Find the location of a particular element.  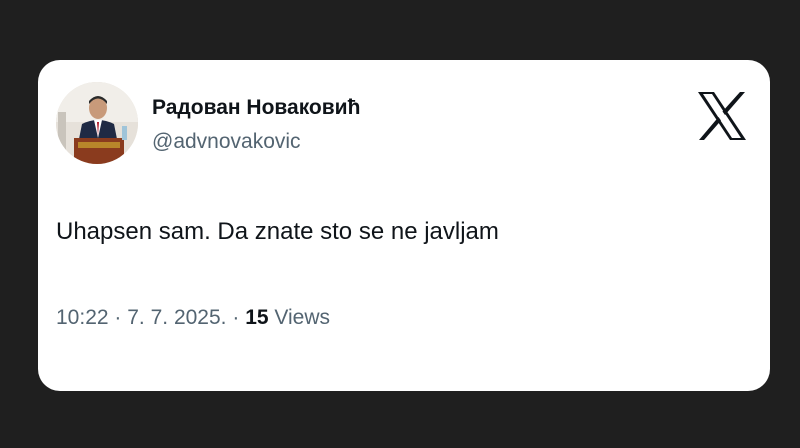

avatar-photo is located at coordinates (97, 123).